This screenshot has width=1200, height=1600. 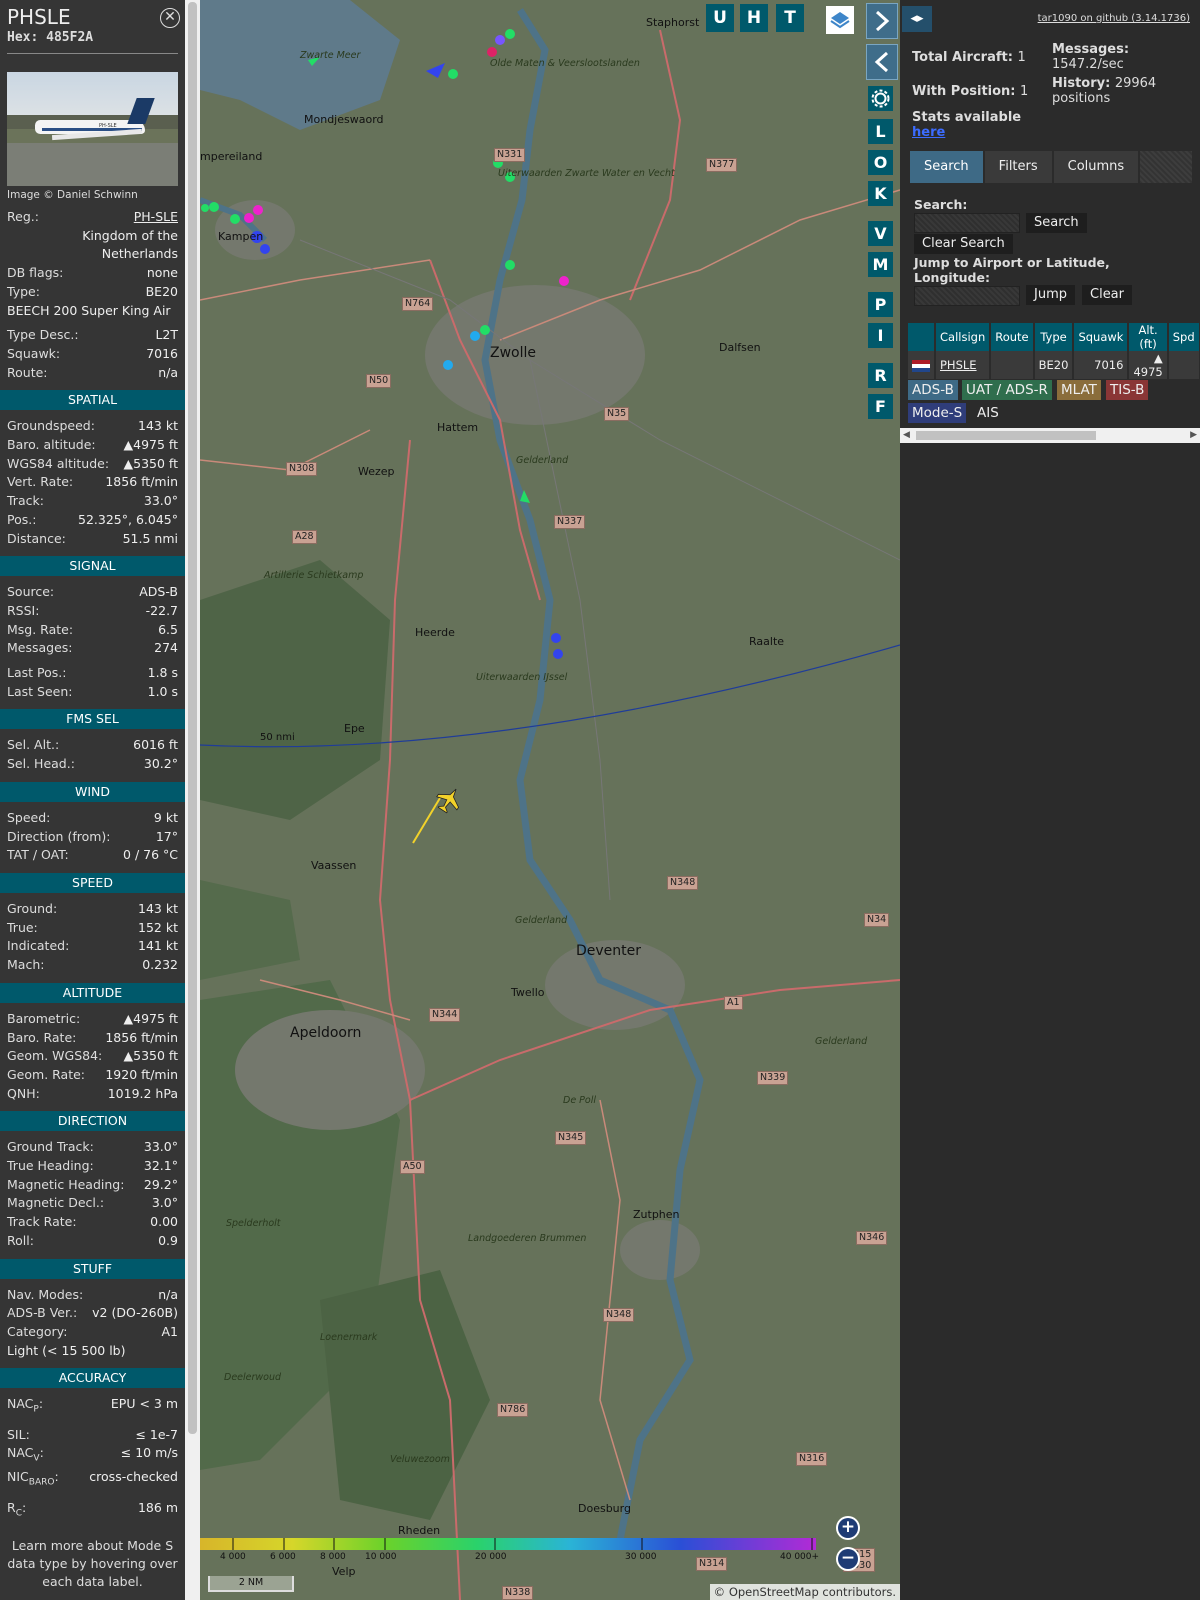 I want to click on fms-sel-sel-alt-value: 6016 ft, so click(x=155, y=745).